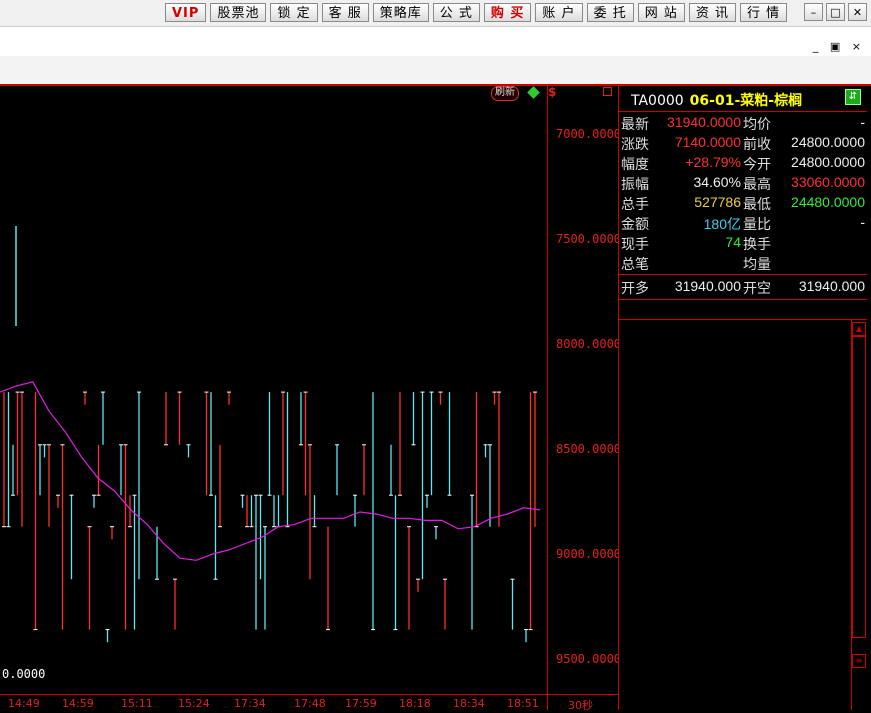  What do you see at coordinates (607, 91) in the screenshot?
I see `axis-toggle-icon` at bounding box center [607, 91].